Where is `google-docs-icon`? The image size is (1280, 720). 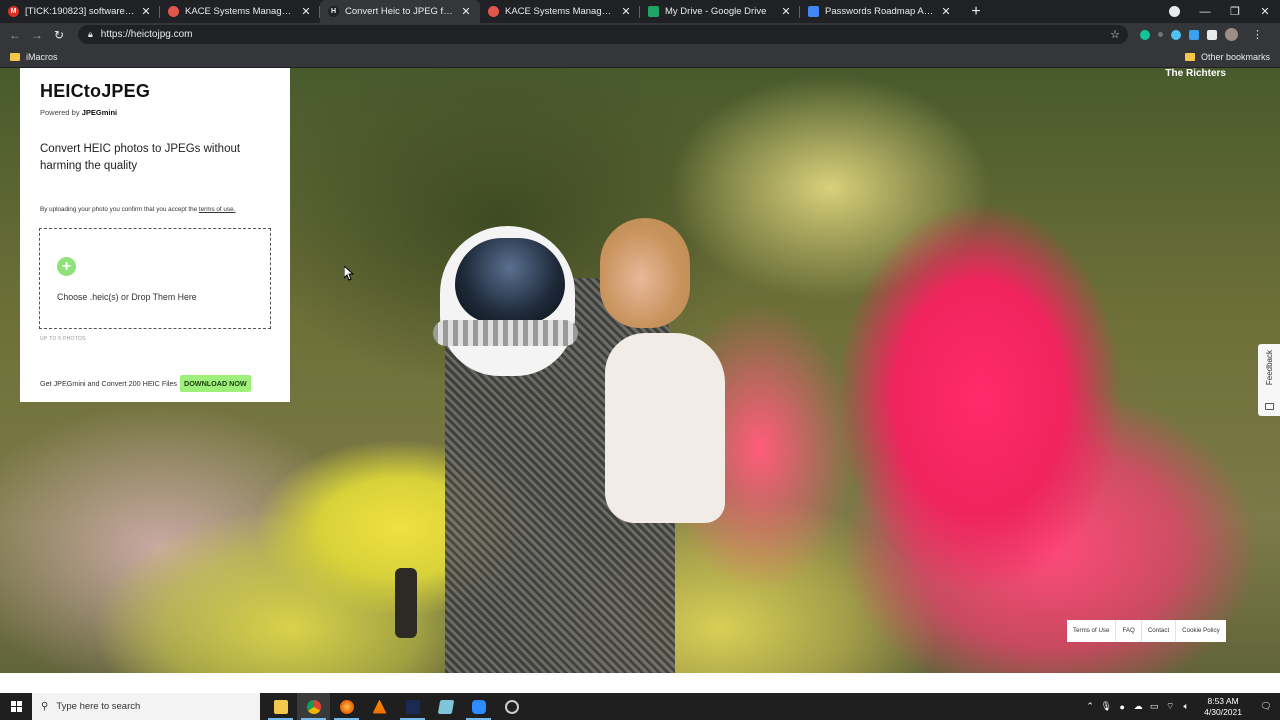
google-docs-icon is located at coordinates (813, 11).